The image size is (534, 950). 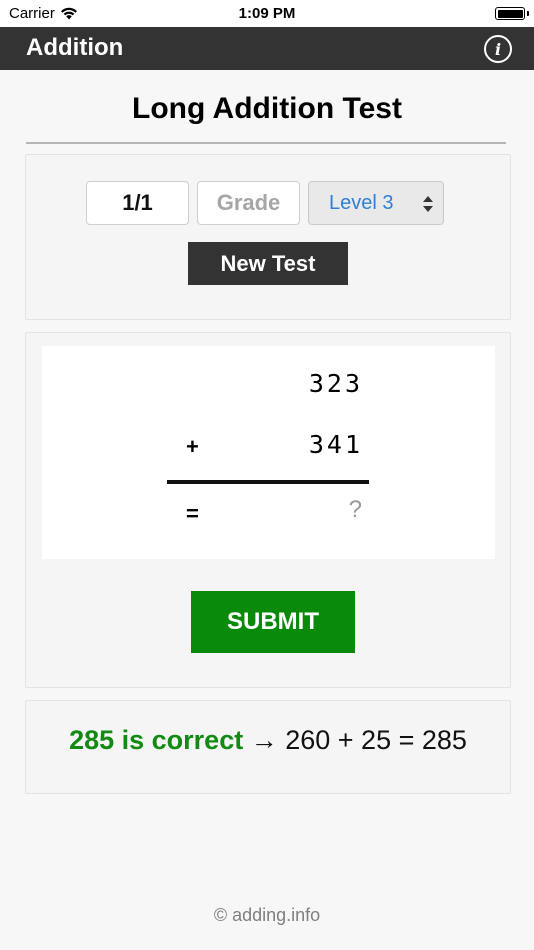 I want to click on title-divider, so click(x=266, y=143).